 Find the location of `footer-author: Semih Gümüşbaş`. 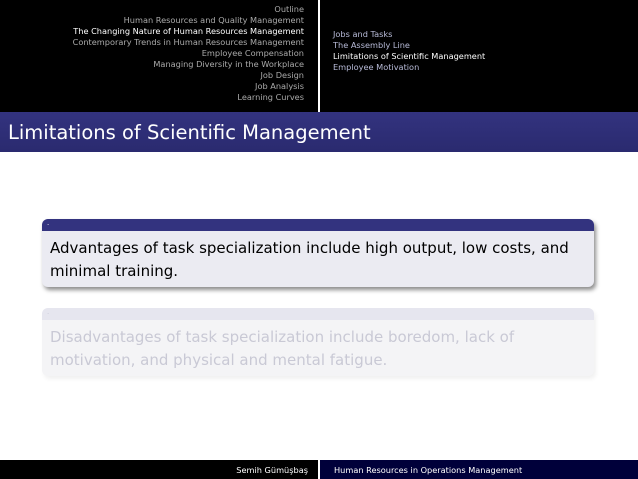

footer-author: Semih Gümüşbaş is located at coordinates (272, 469).